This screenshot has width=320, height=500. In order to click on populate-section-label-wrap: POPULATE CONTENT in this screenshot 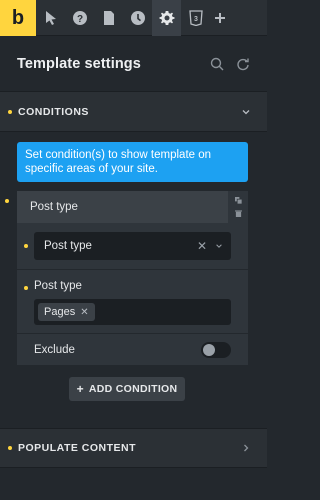, I will do `click(72, 448)`.